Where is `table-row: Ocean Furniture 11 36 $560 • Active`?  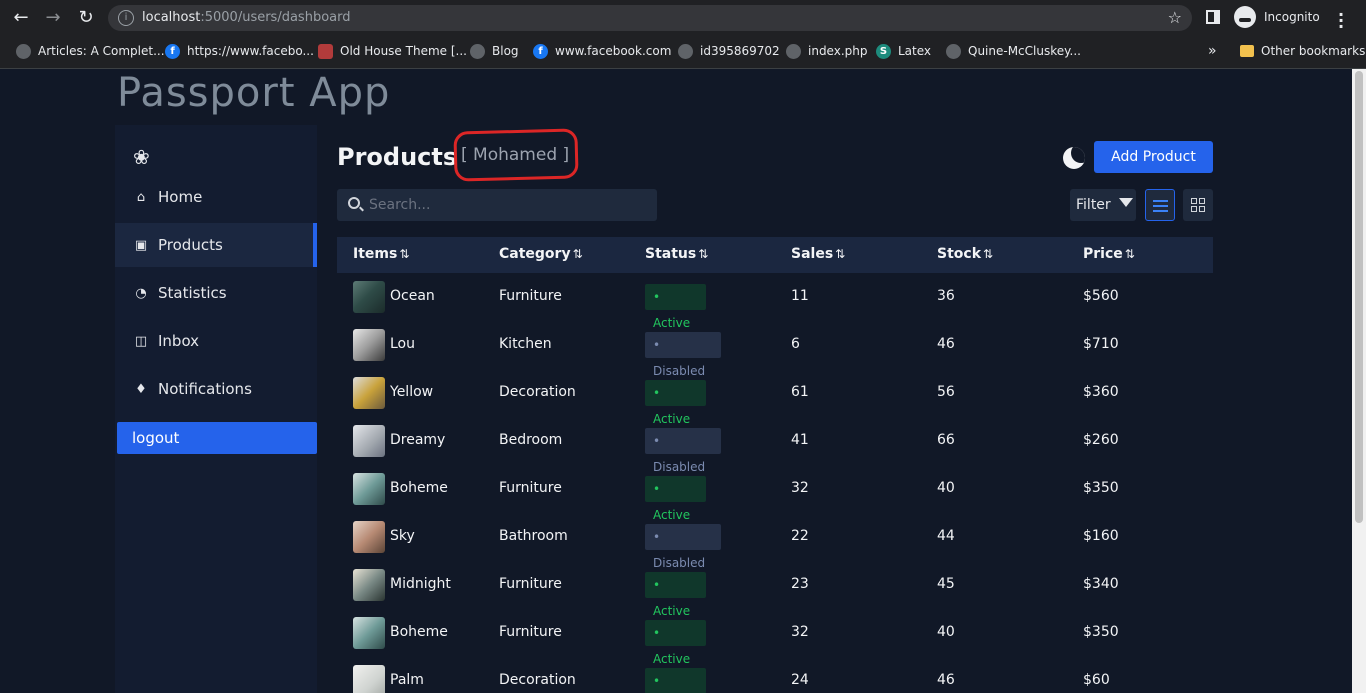 table-row: Ocean Furniture 11 36 $560 • Active is located at coordinates (775, 301).